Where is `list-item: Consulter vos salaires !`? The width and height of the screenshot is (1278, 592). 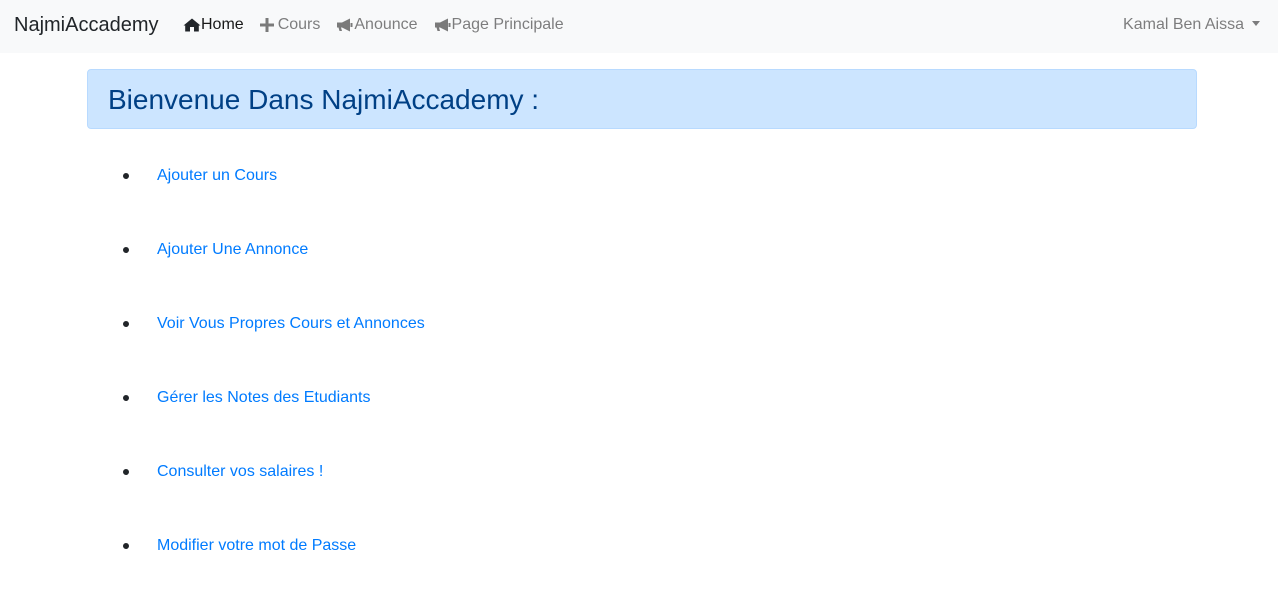 list-item: Consulter vos salaires ! is located at coordinates (420, 472).